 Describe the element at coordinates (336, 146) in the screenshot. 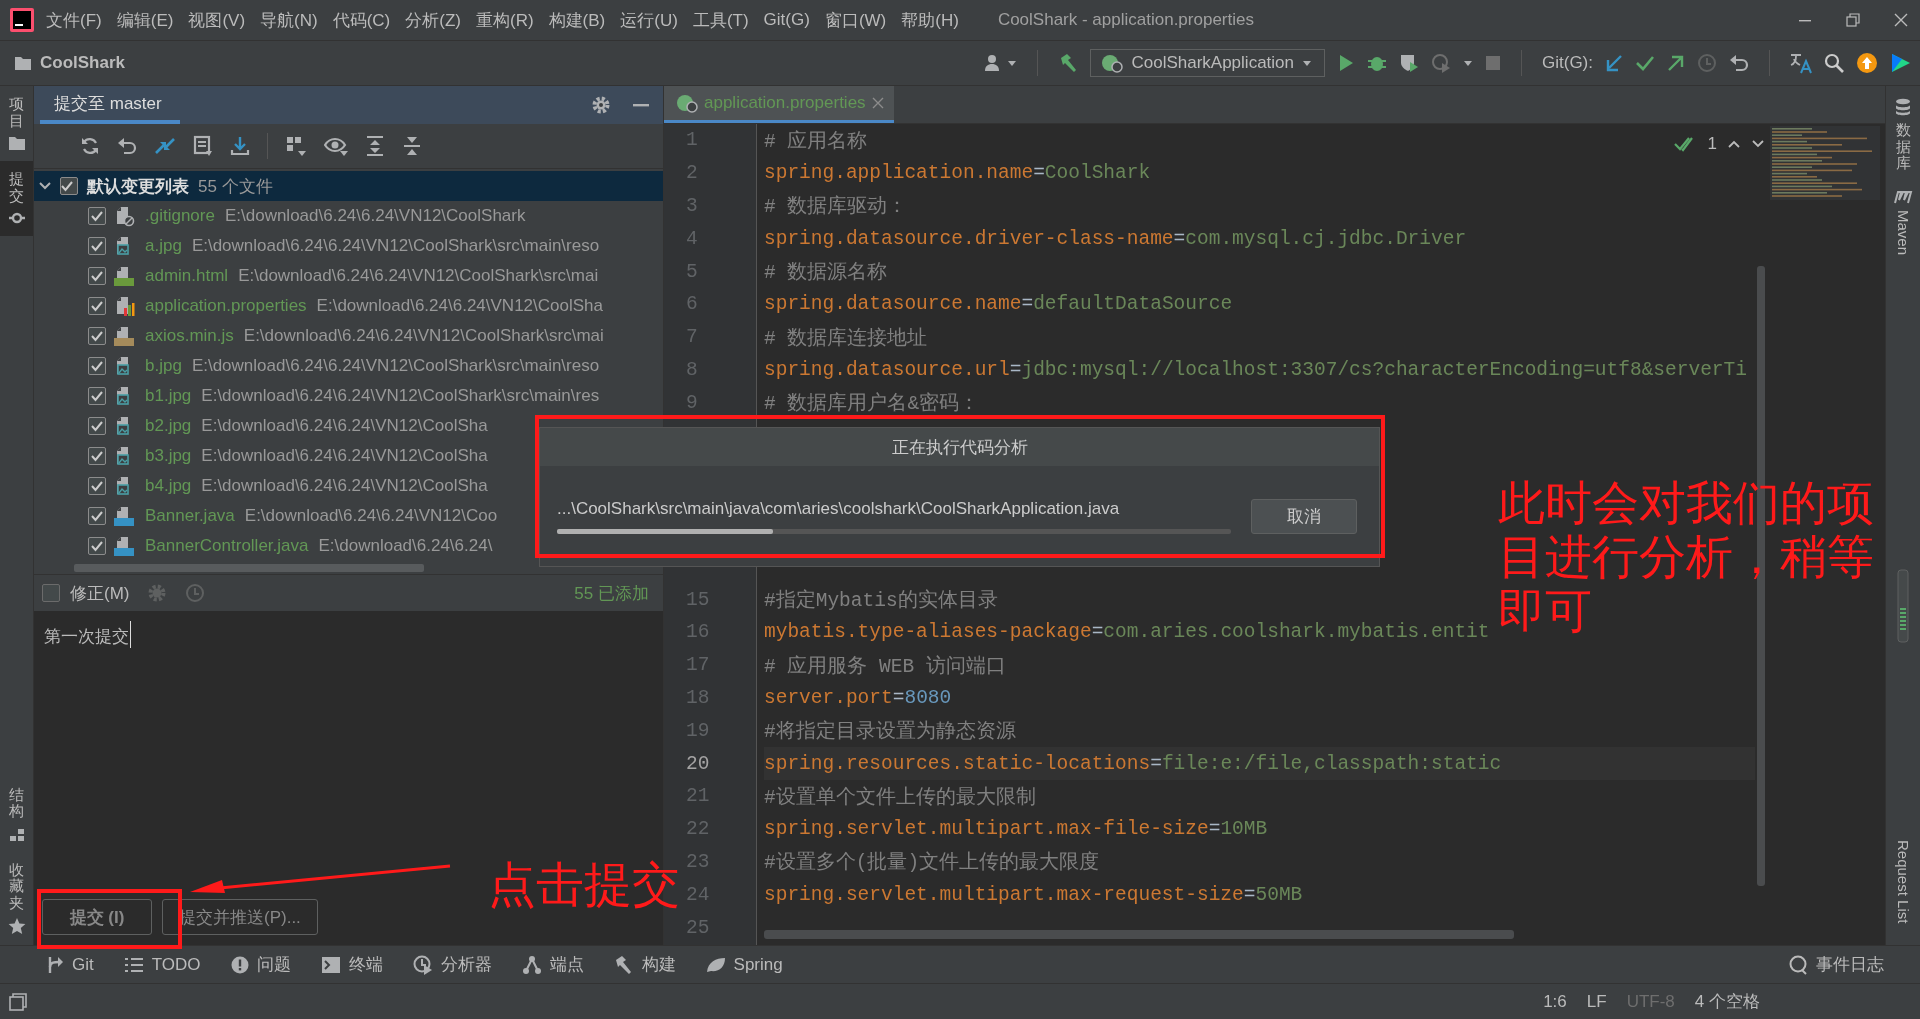

I see `eye-icon` at that location.